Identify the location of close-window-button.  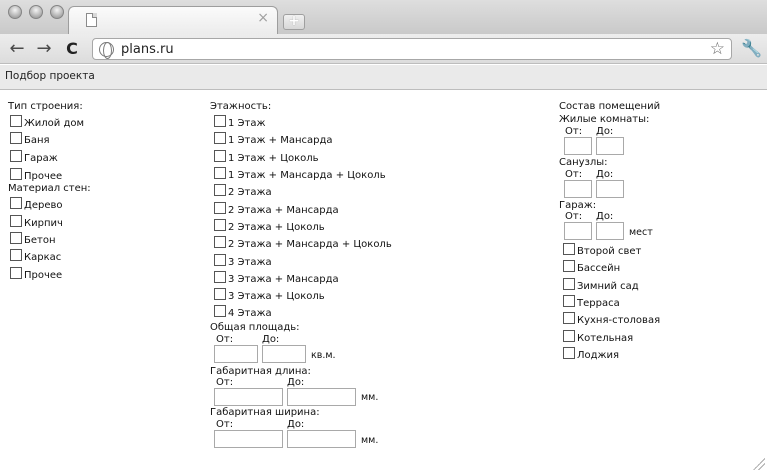
(15, 12).